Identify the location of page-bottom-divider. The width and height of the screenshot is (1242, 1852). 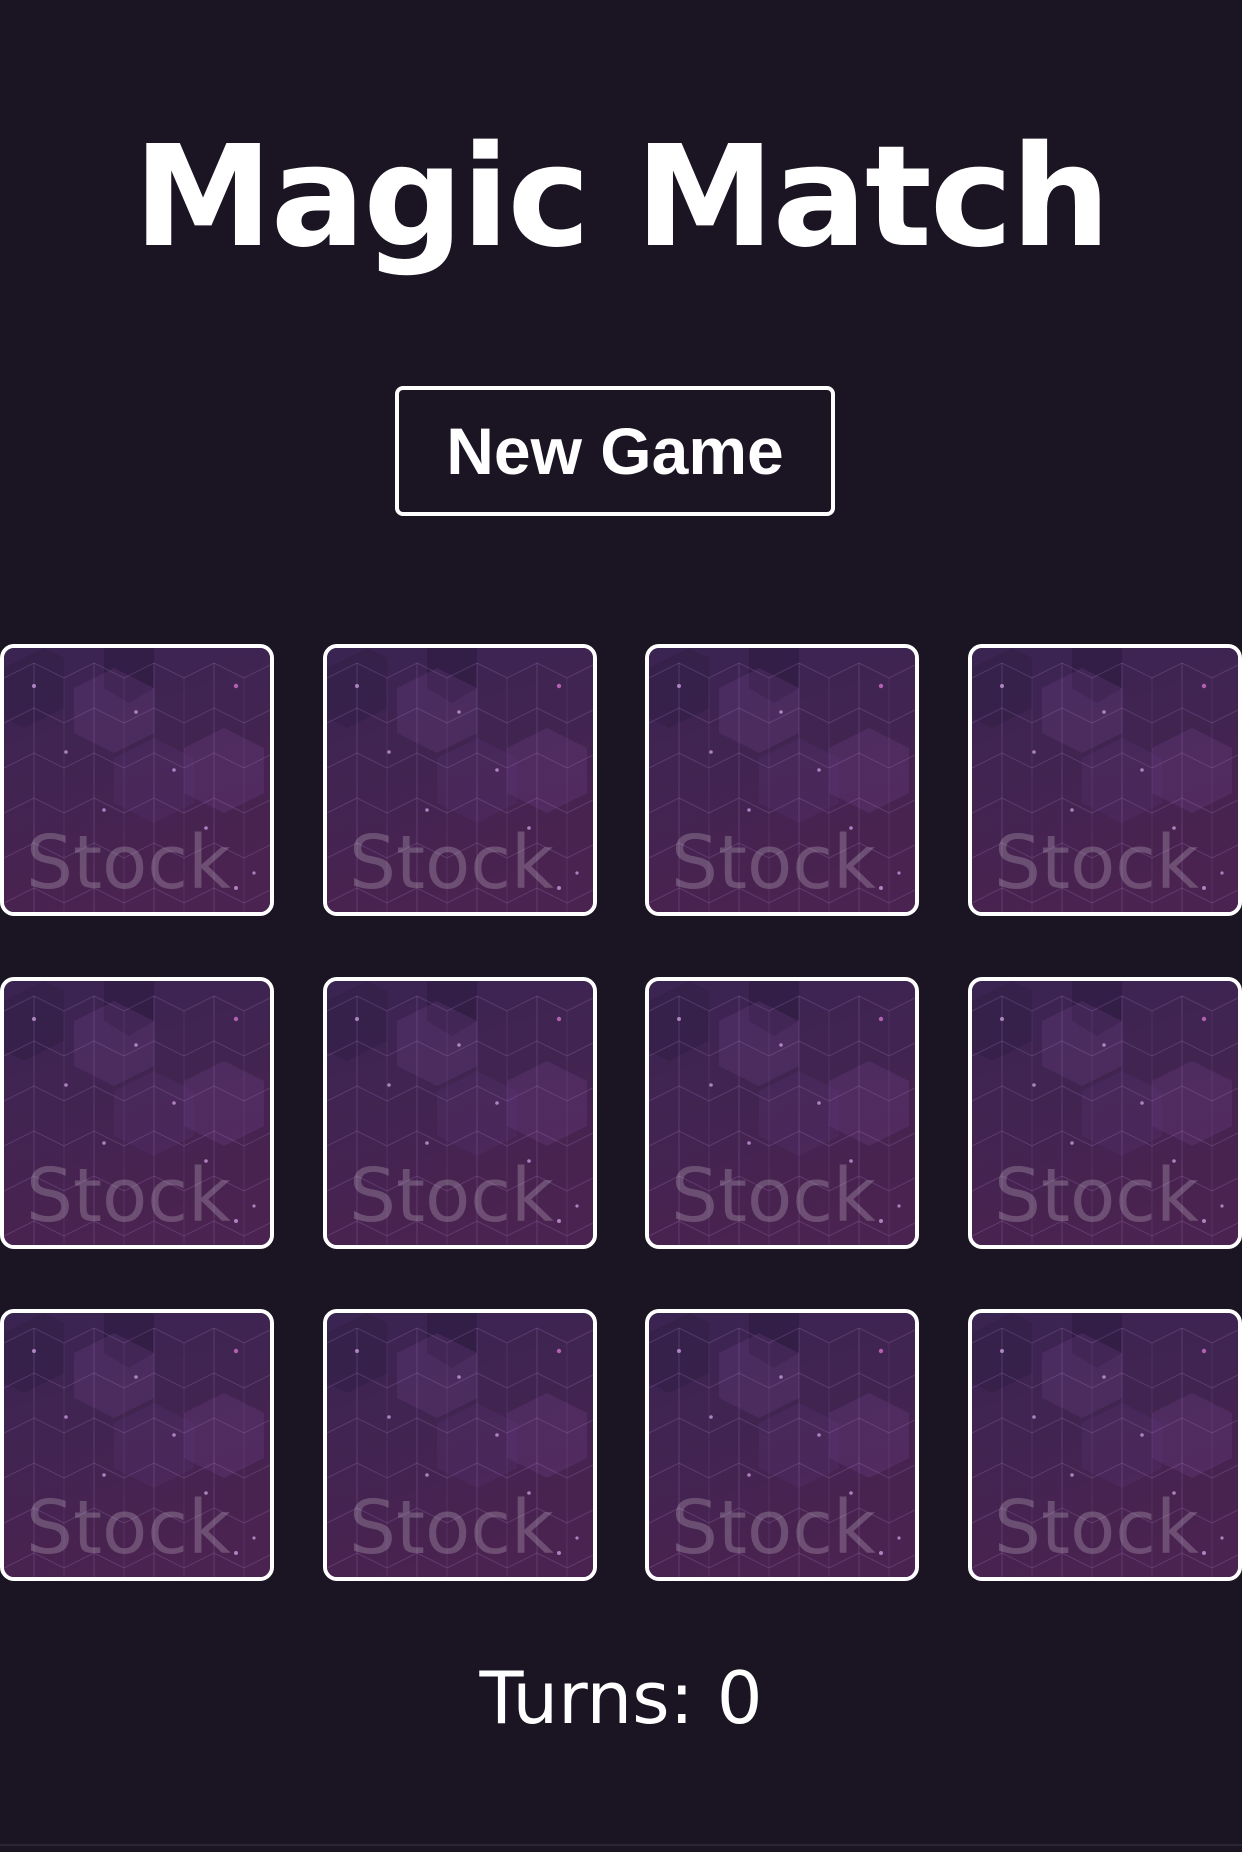
(621, 1845).